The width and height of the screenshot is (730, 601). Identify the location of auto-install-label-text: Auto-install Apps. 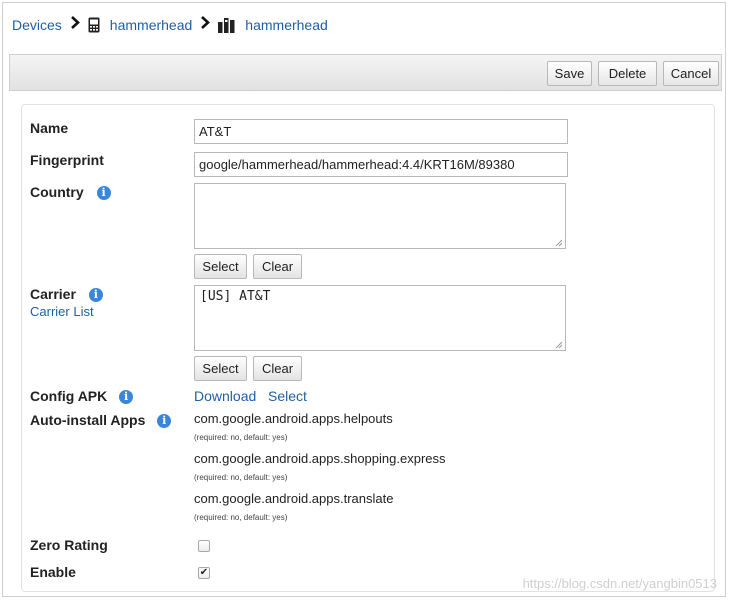
(88, 420).